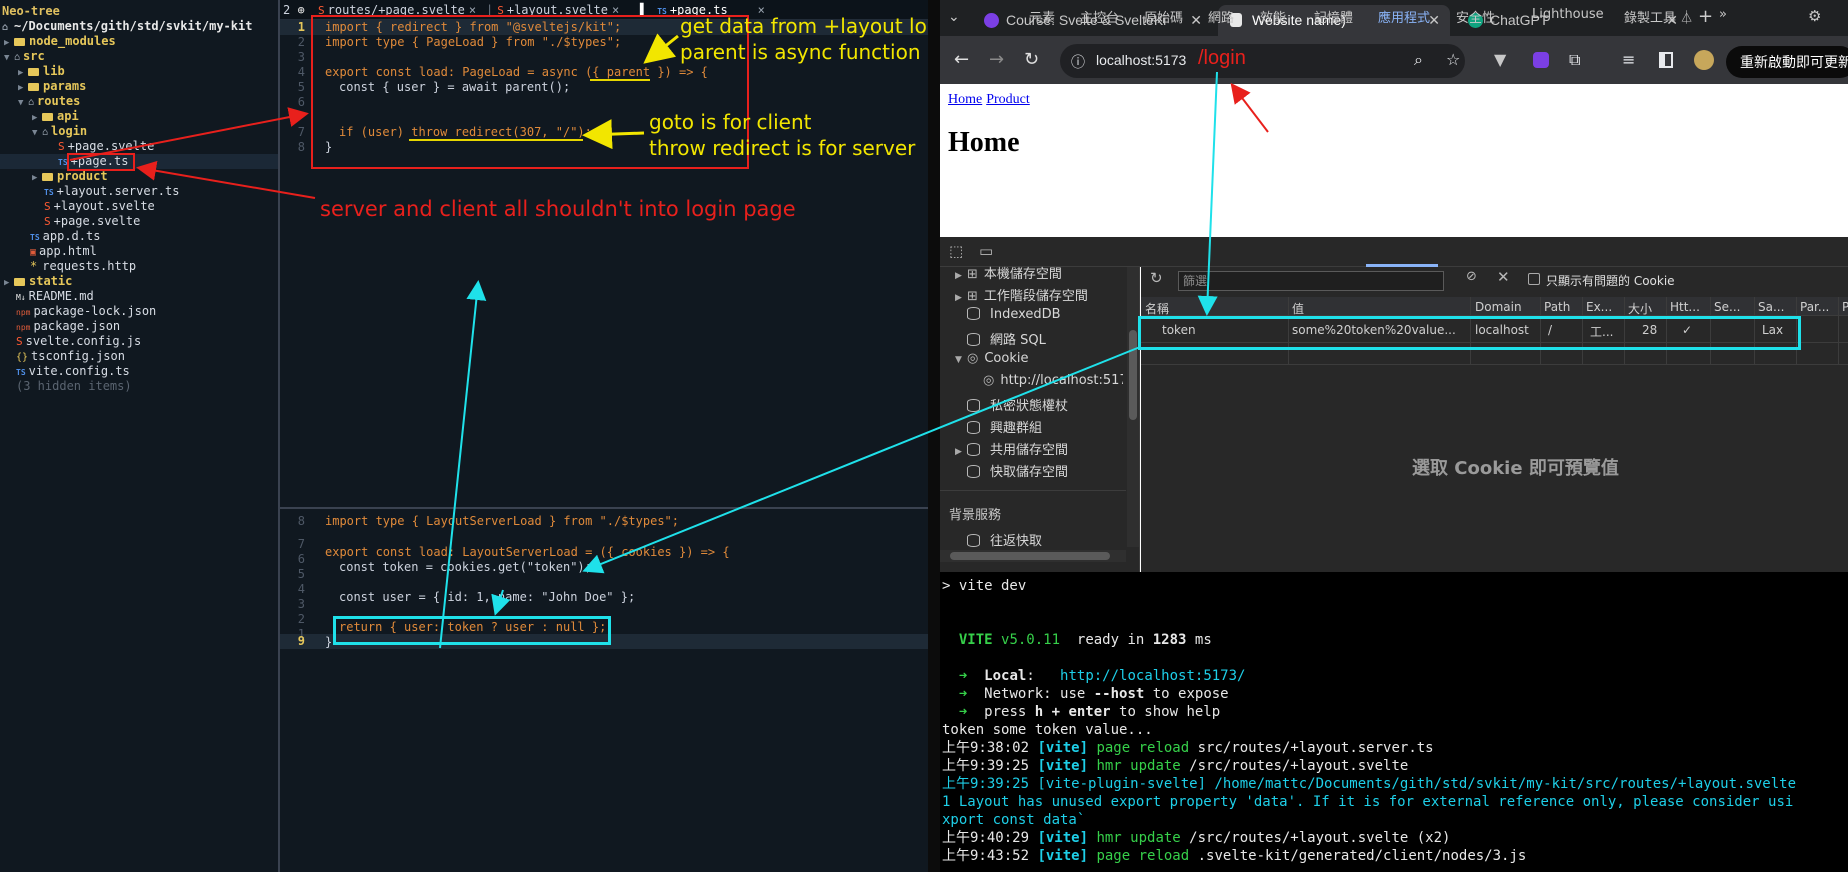 The image size is (1848, 872). I want to click on site-info-icon: ⓘ, so click(1078, 62).